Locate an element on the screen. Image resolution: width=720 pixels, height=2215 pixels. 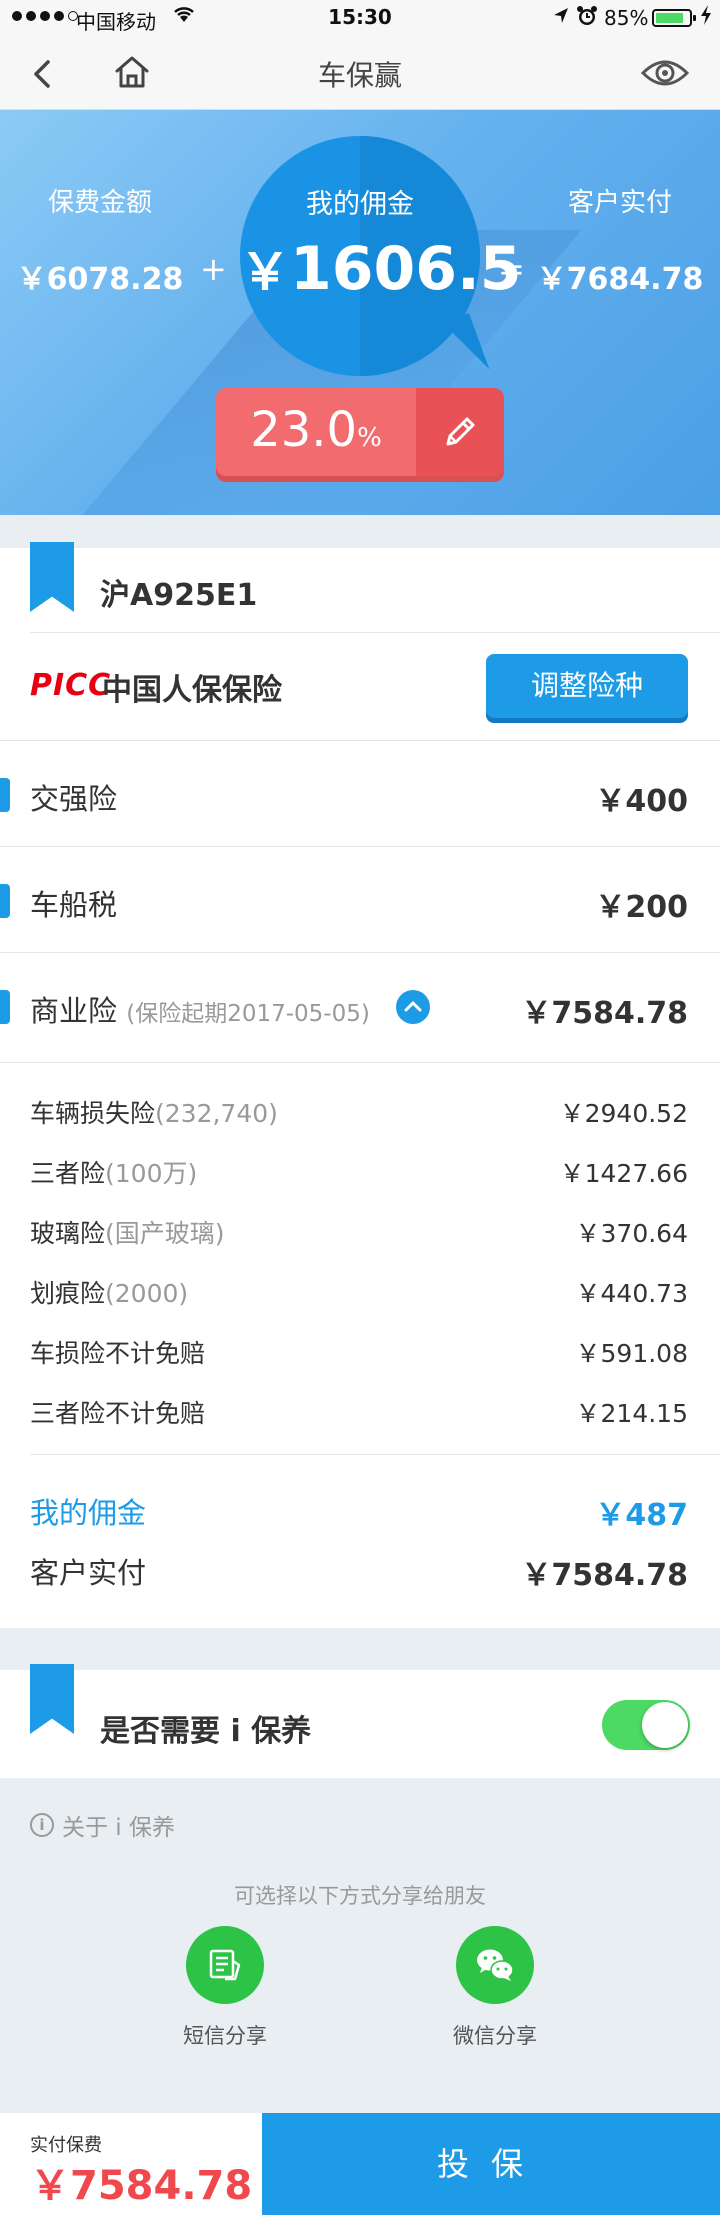
commission-value: 1606.5 is located at coordinates (406, 269).